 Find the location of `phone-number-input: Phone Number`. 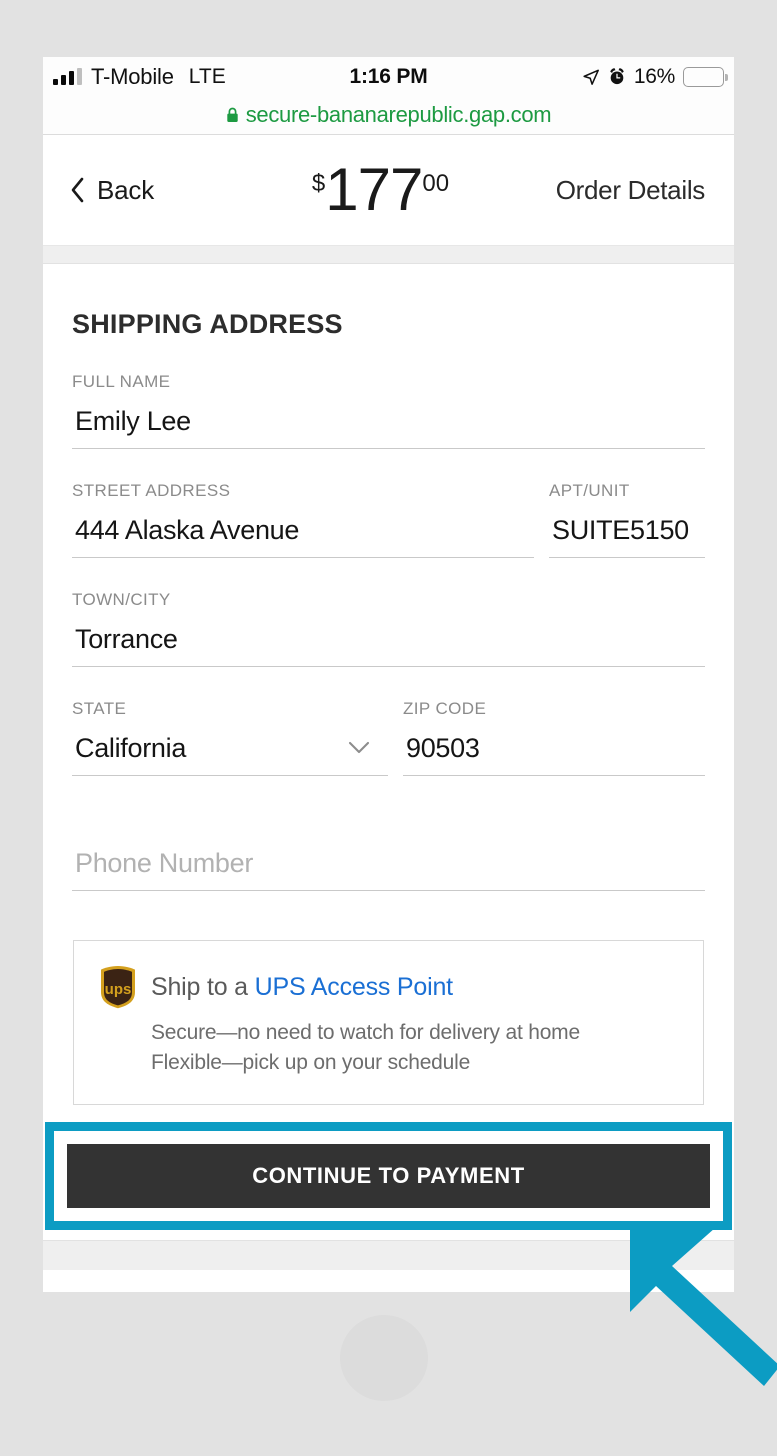

phone-number-input: Phone Number is located at coordinates (388, 869).